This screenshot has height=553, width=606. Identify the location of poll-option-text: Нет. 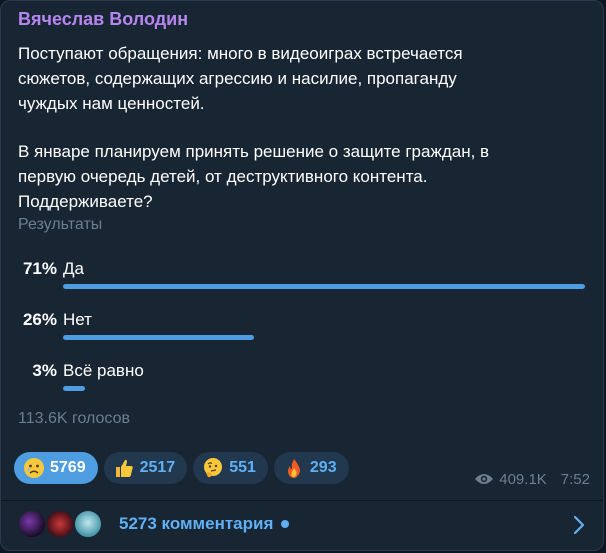
(77, 319).